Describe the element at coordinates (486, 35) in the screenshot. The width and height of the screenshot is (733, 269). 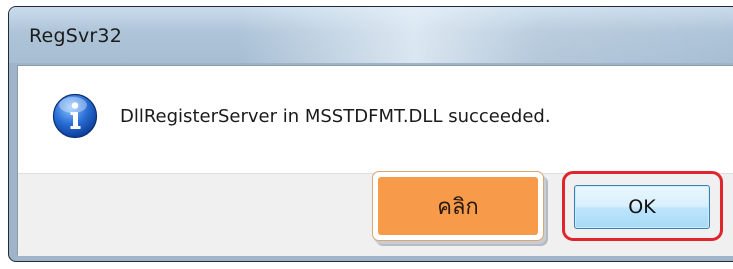
I see `title-bar-glass` at that location.